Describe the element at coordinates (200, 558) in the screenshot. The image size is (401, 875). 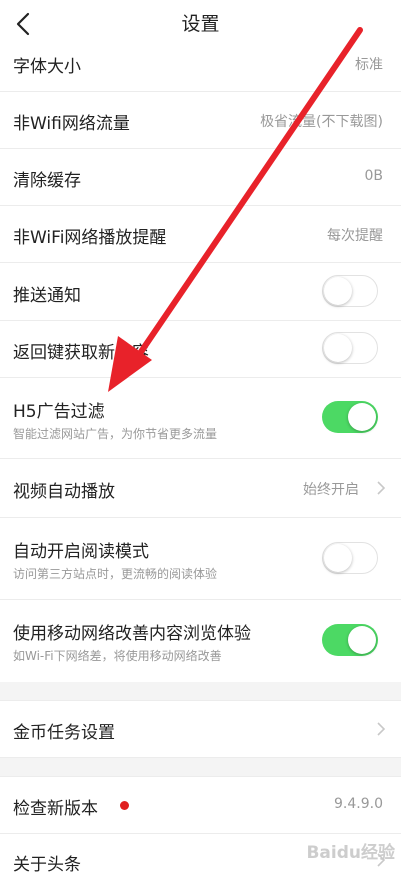
I see `setting-auto-reader: 自动开启阅读模式 访问第三方站点时，更流畅的阅读体验` at that location.